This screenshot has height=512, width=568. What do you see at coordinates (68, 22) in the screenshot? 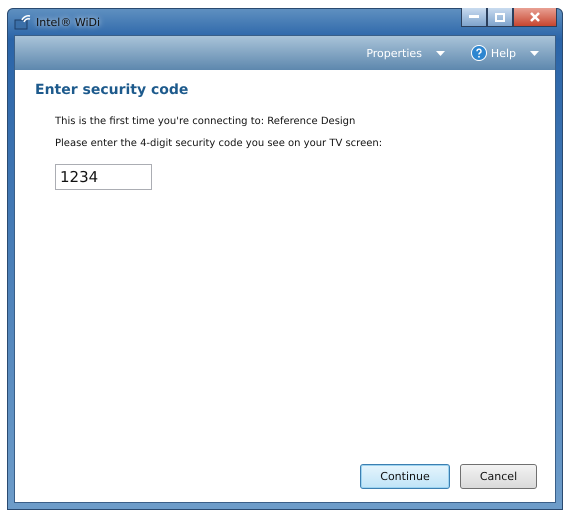
I see `window-title: Intel® WiDi` at bounding box center [68, 22].